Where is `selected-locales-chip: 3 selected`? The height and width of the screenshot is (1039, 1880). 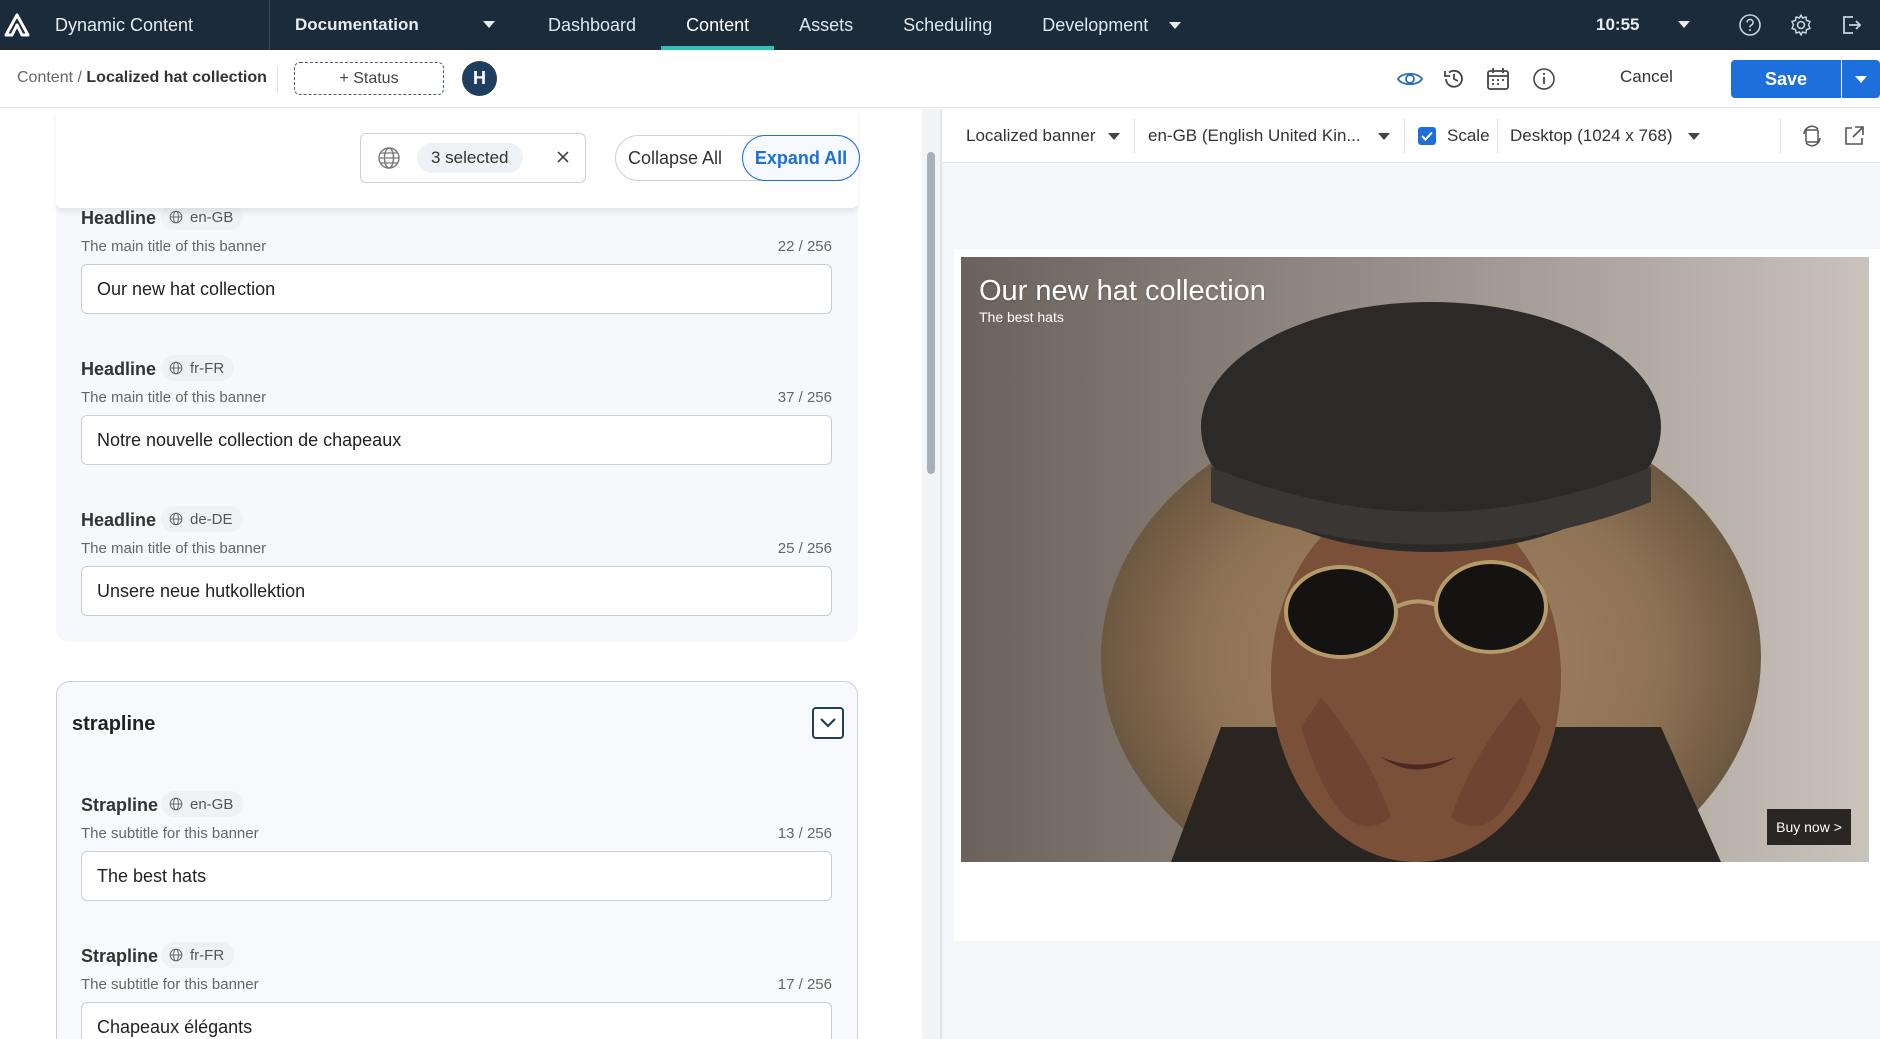
selected-locales-chip: 3 selected is located at coordinates (470, 158).